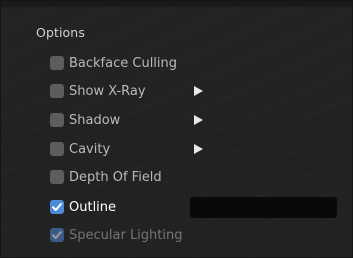 The height and width of the screenshot is (258, 353). Describe the element at coordinates (57, 149) in the screenshot. I see `cavity-checkbox` at that location.